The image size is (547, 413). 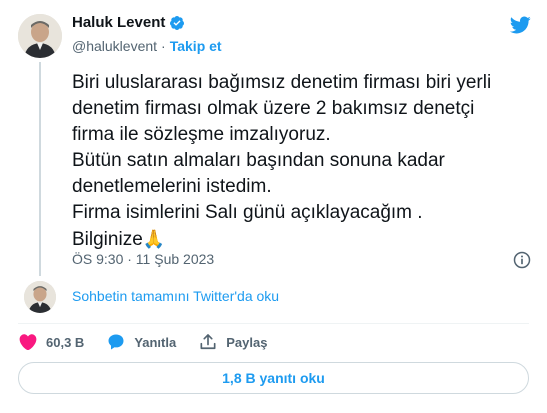 What do you see at coordinates (247, 342) in the screenshot?
I see `share-label: Paylaş` at bounding box center [247, 342].